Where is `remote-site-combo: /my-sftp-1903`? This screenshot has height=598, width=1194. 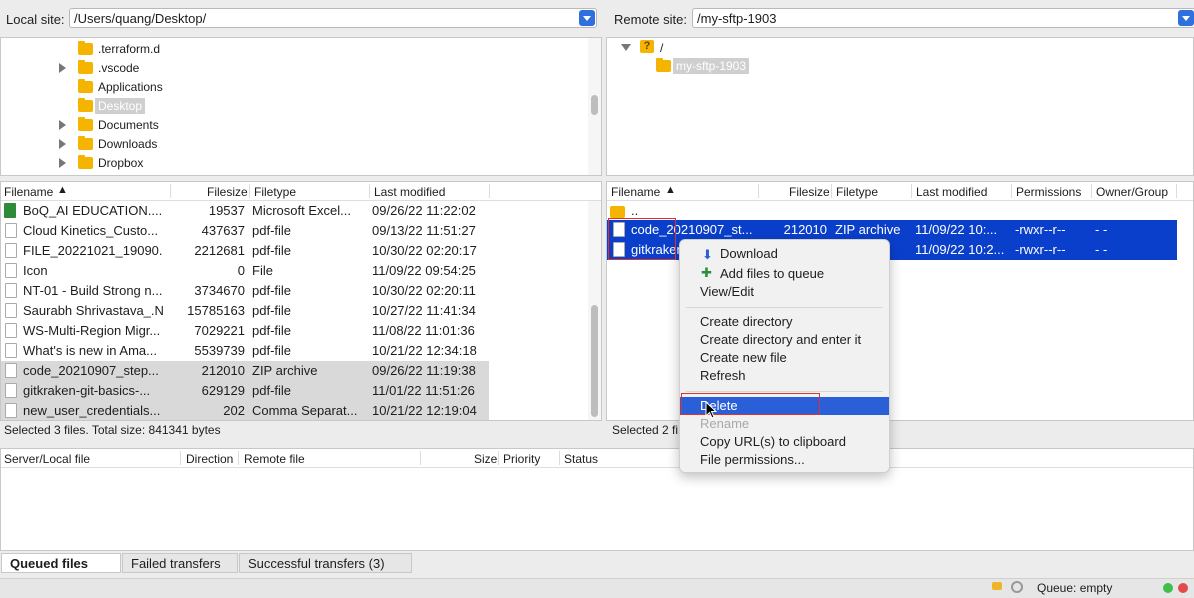
remote-site-combo: /my-sftp-1903 is located at coordinates (943, 18).